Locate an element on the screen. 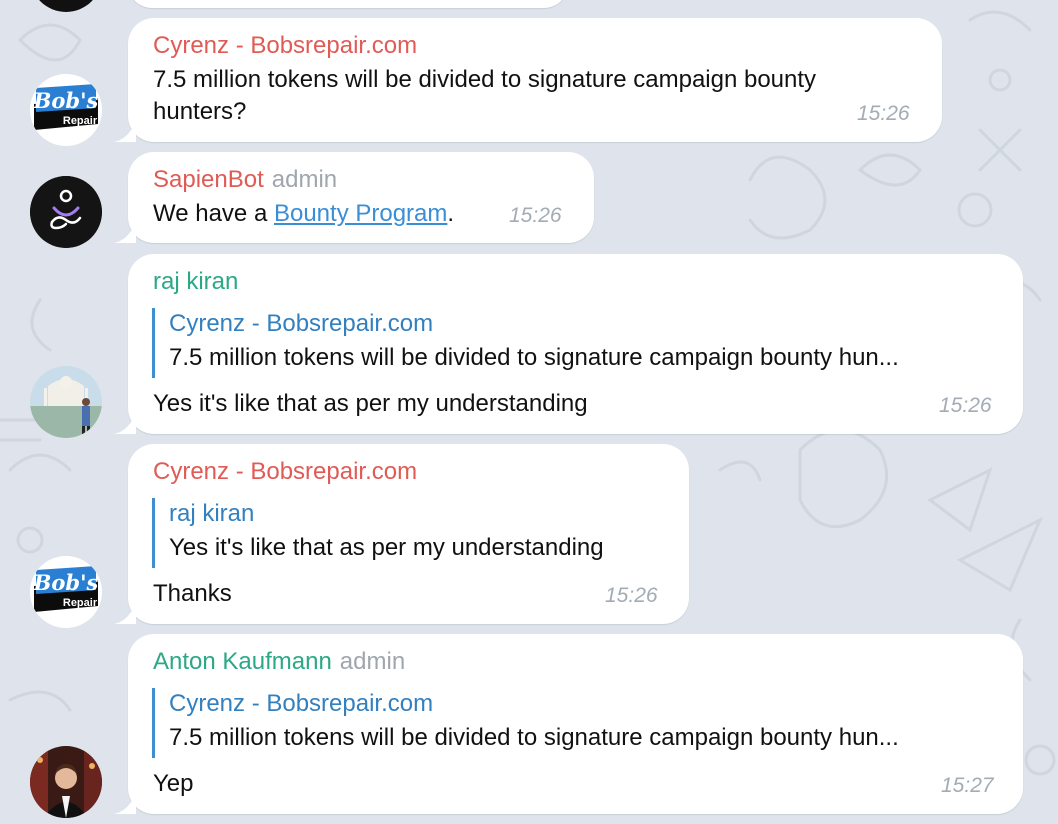  message-text-line: hunters? is located at coordinates (200, 111).